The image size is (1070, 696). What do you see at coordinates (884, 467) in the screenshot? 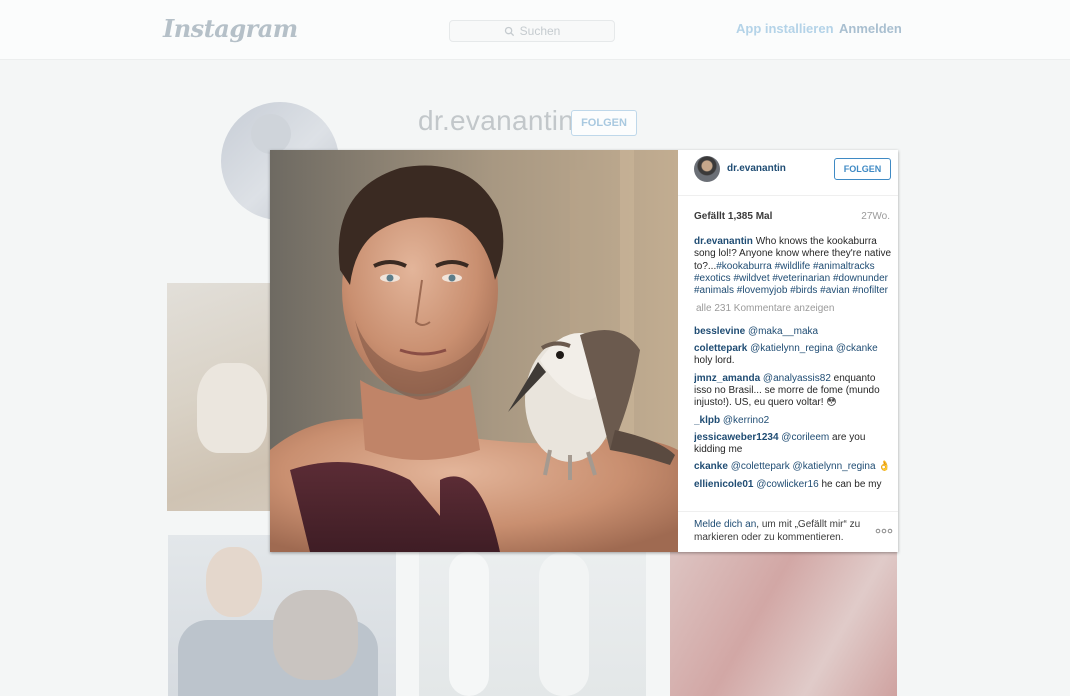
I see `comment-text: 👌` at bounding box center [884, 467].